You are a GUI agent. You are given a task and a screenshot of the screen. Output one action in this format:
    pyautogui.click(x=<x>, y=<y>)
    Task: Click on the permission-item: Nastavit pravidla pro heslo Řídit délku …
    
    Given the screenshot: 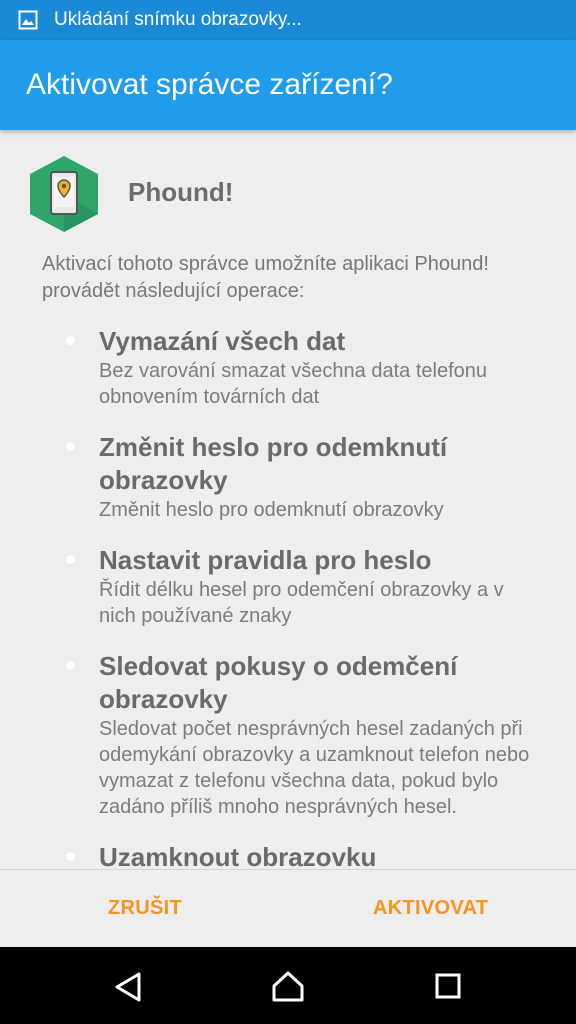 What is the action you would take?
    pyautogui.click(x=288, y=586)
    